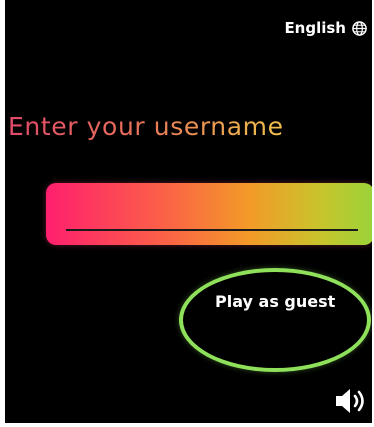 Image resolution: width=374 pixels, height=427 pixels. Describe the element at coordinates (212, 230) in the screenshot. I see `input-underline` at that location.